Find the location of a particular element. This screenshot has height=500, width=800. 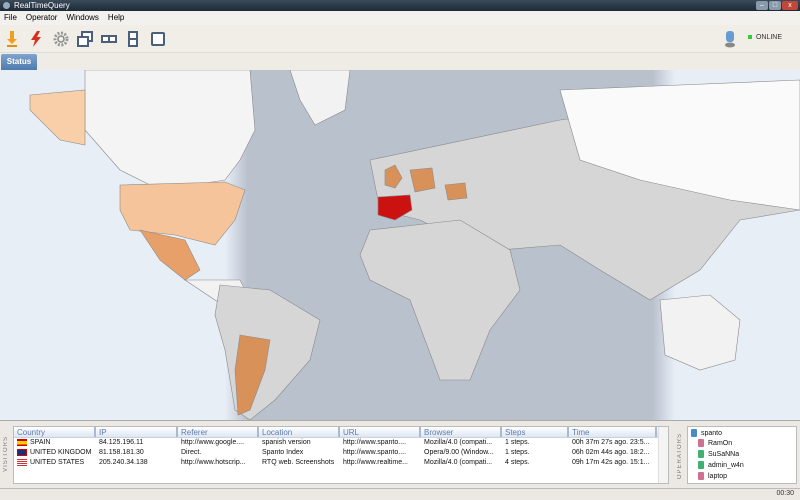

col-time: Time is located at coordinates (613, 432).